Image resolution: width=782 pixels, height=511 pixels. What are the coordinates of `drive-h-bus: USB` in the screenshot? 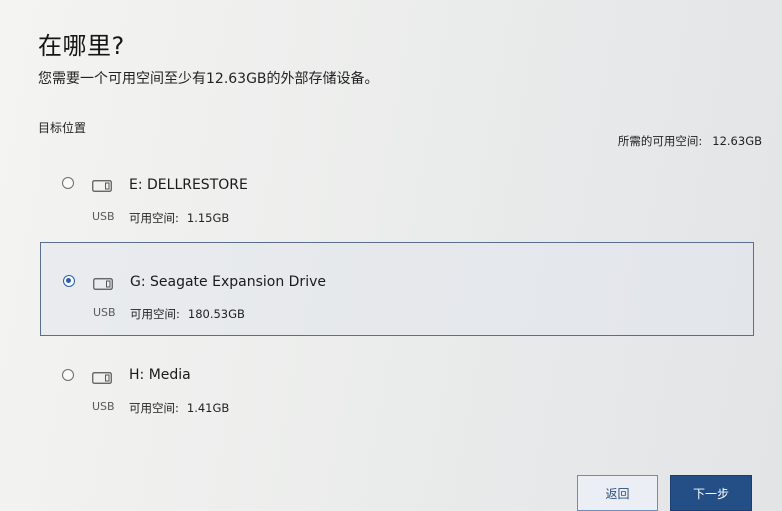 It's located at (103, 406).